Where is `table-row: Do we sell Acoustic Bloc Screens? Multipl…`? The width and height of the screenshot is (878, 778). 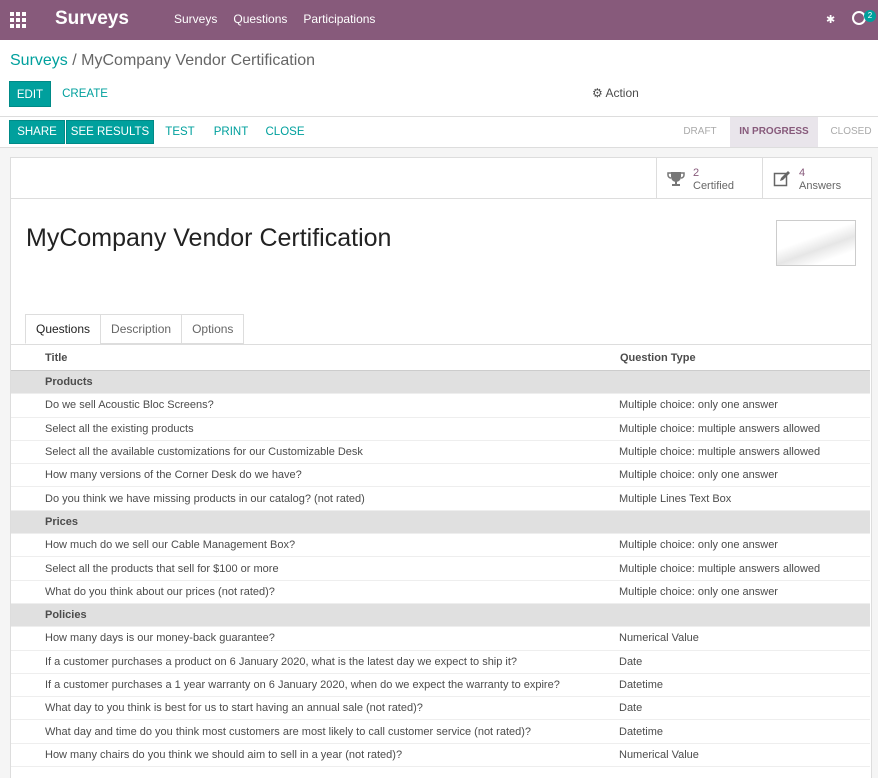 table-row: Do we sell Acoustic Bloc Screens? Multipl… is located at coordinates (440, 405).